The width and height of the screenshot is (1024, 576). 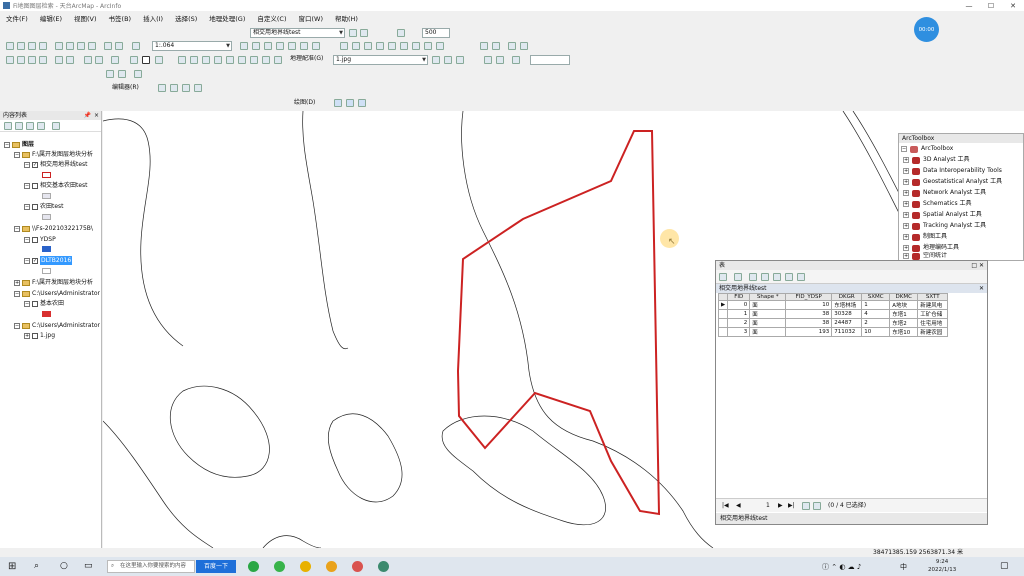 I want to click on identify-icon, so click(x=159, y=60).